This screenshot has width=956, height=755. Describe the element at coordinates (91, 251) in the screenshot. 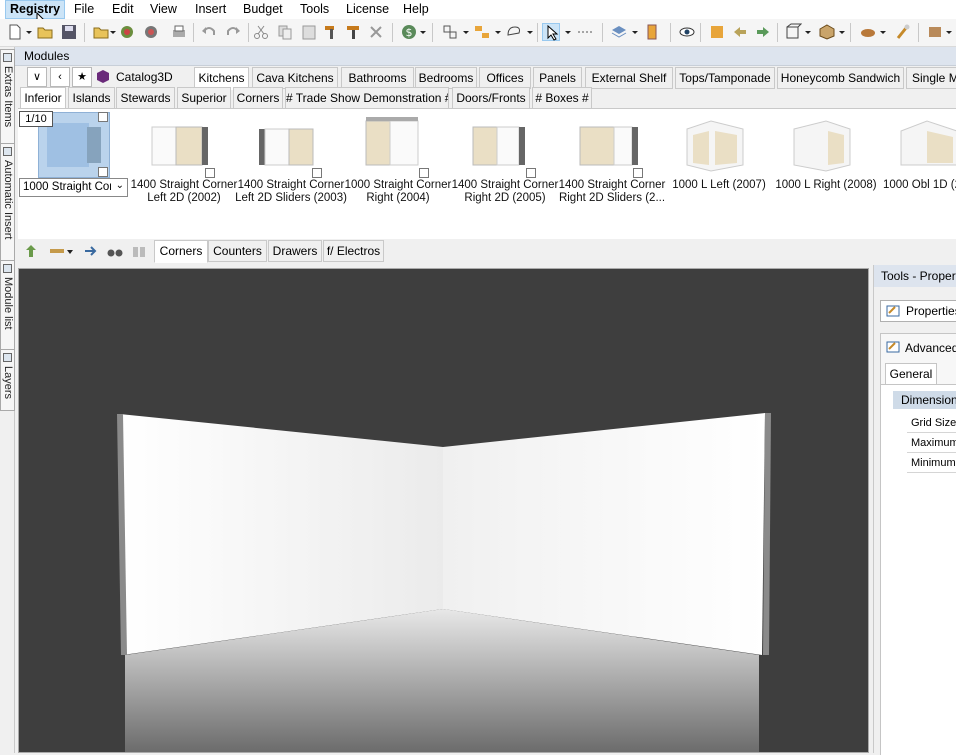

I see `enter-icon` at that location.